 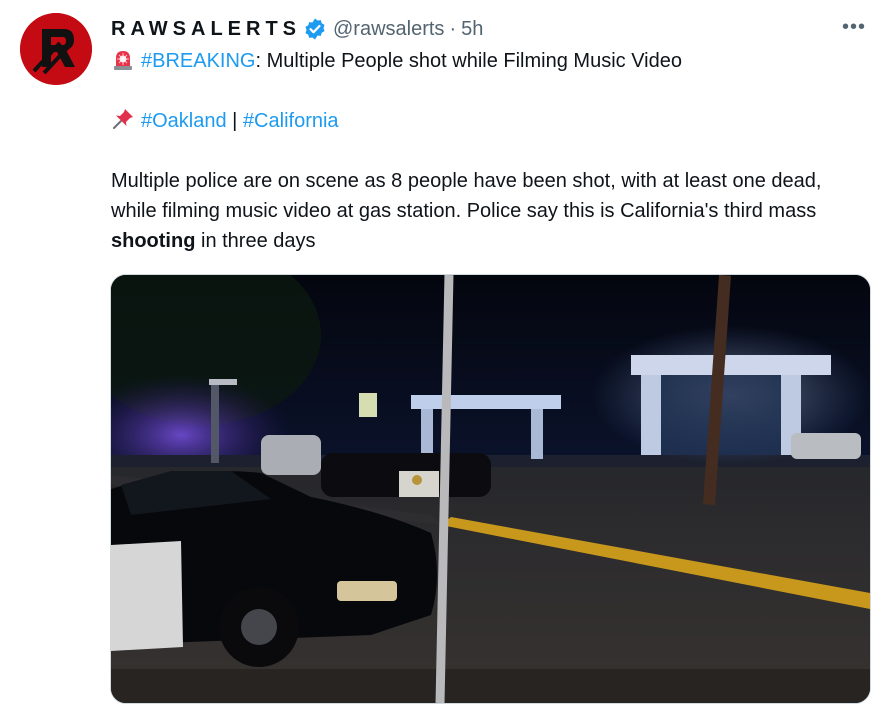 I want to click on location-line: #Oakland | #California, so click(x=225, y=121).